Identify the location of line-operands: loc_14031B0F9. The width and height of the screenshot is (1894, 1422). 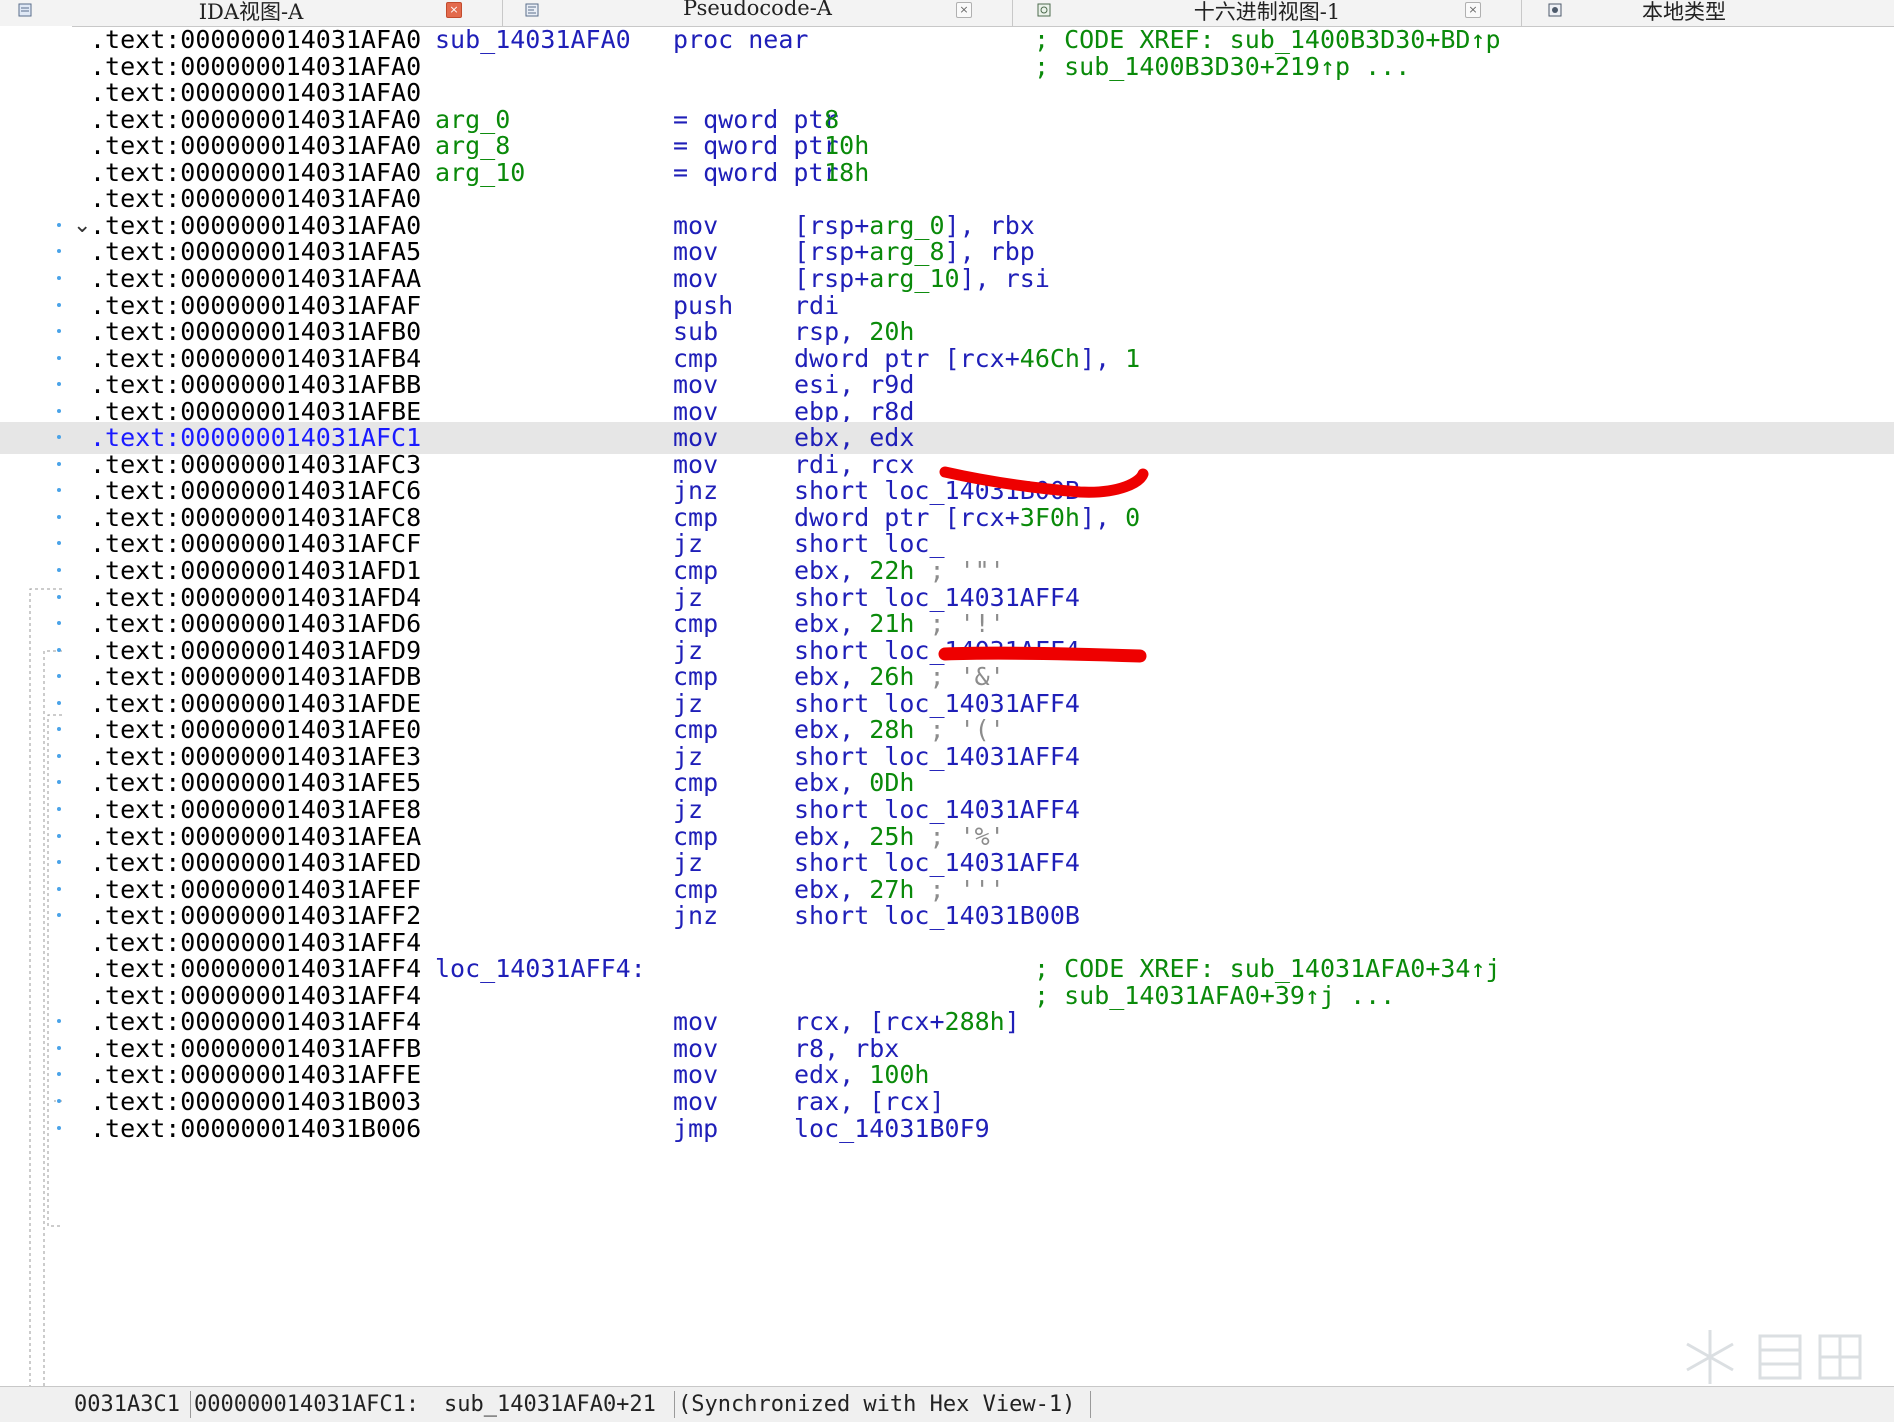
(892, 1129).